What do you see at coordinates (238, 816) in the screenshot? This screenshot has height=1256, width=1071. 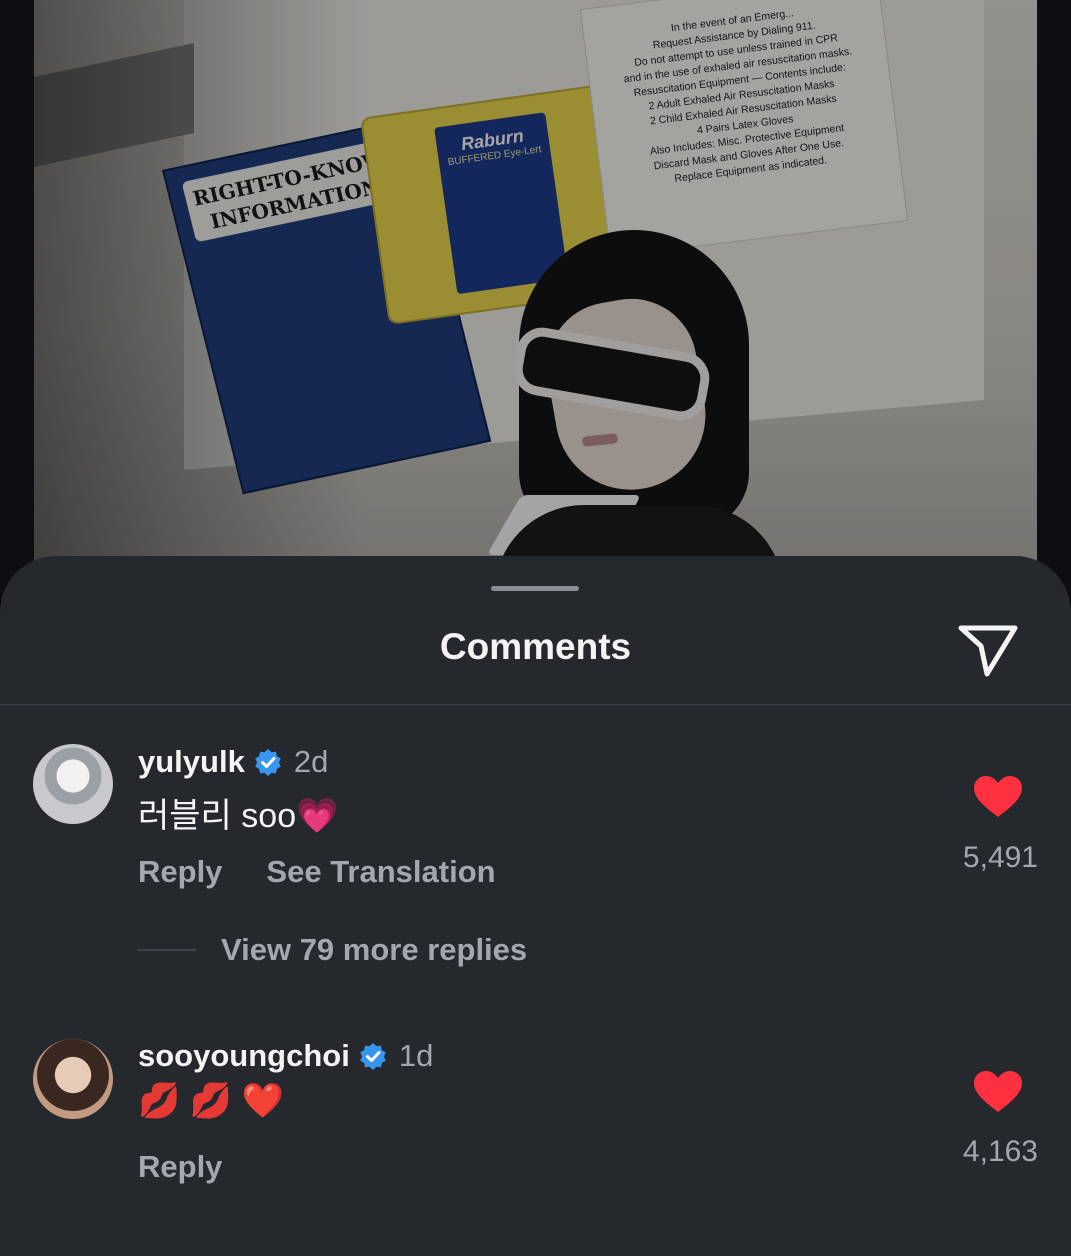 I see `comment-text: 러블리 soo💗` at bounding box center [238, 816].